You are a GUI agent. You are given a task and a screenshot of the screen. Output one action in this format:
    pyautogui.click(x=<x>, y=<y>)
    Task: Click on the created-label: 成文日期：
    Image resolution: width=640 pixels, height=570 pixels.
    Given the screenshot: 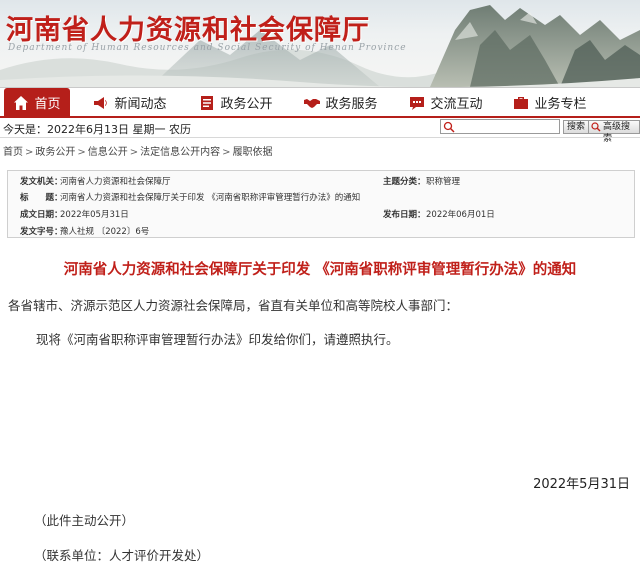 What is the action you would take?
    pyautogui.click(x=41, y=215)
    